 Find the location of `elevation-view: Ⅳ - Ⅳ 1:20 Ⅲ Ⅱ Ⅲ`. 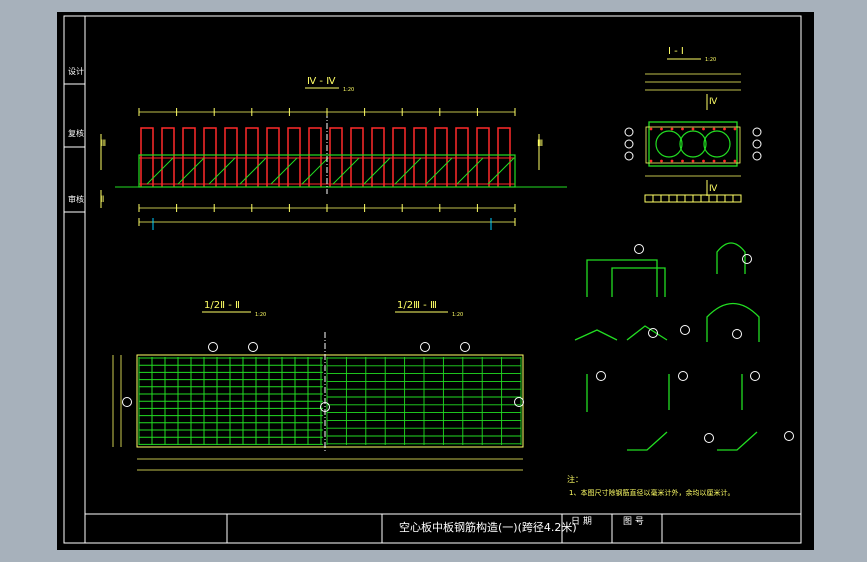

elevation-view: Ⅳ - Ⅳ 1:20 Ⅲ Ⅱ Ⅲ is located at coordinates (333, 153).